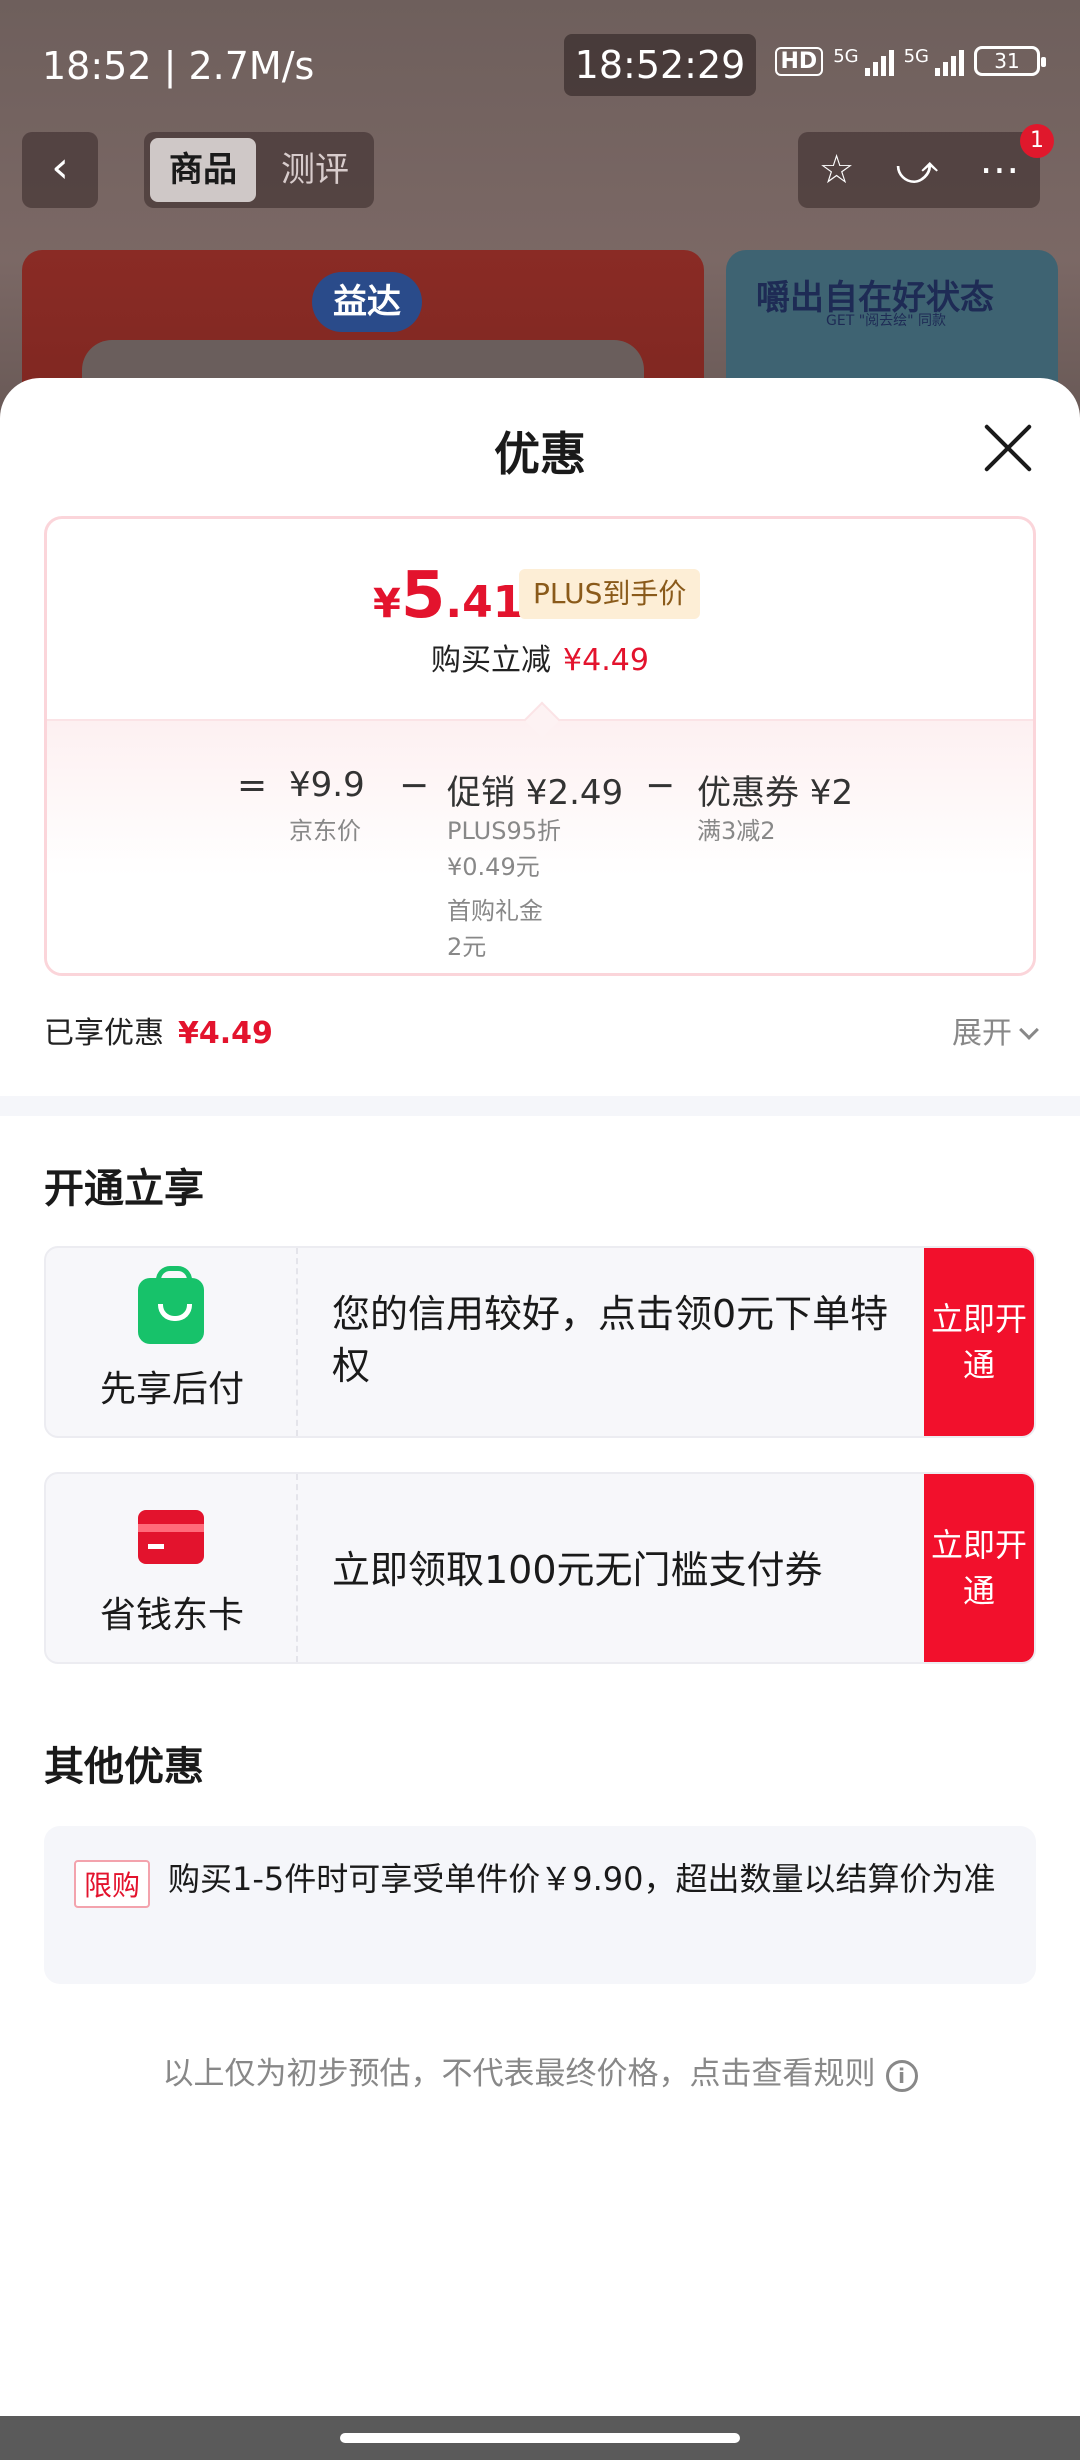 The image size is (1080, 2460). I want to click on section-divider, so click(540, 1106).